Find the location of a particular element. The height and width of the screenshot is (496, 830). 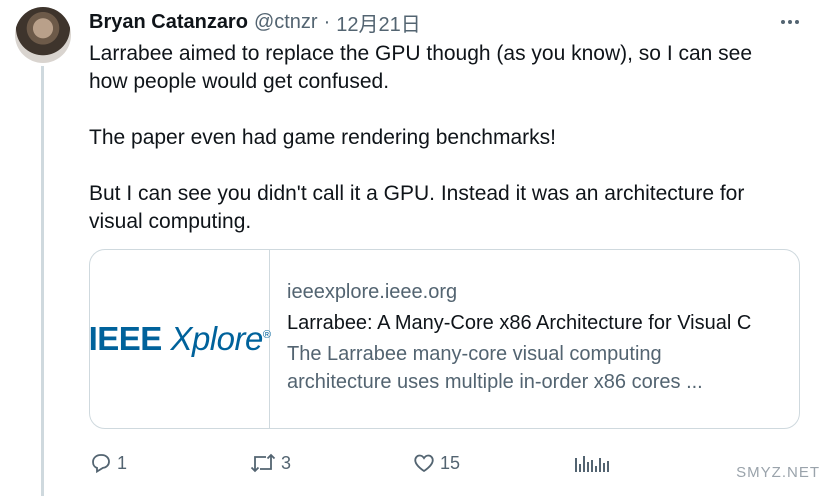

reply-button: 1 is located at coordinates (108, 463).